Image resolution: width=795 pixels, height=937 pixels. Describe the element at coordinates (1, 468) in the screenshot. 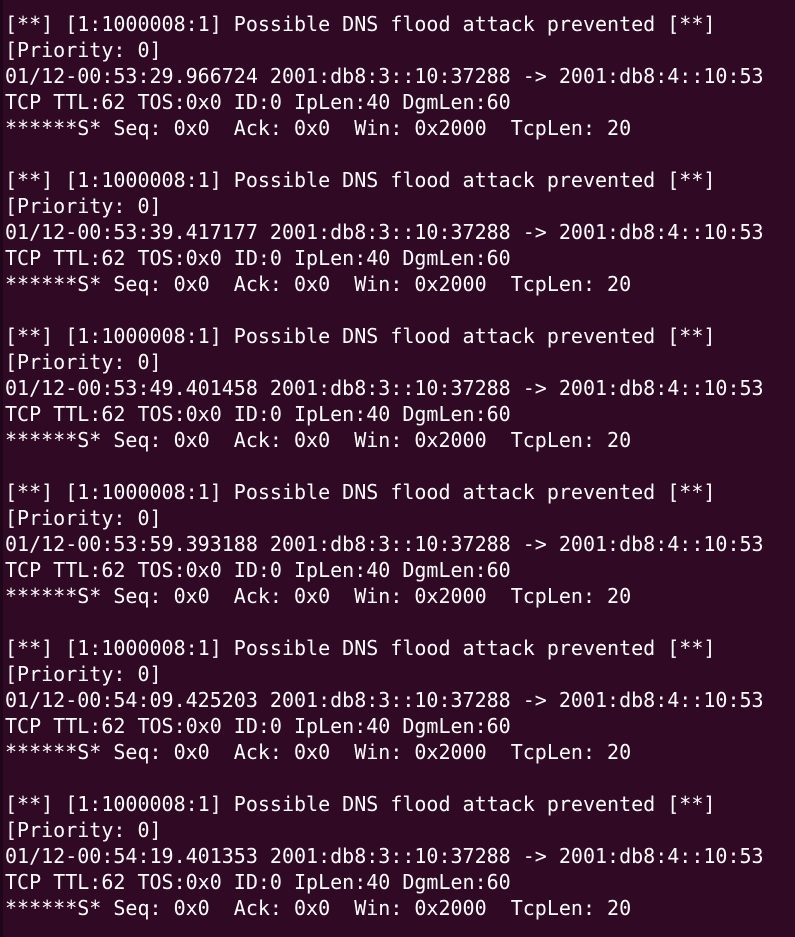

I see `terminal-edge` at that location.